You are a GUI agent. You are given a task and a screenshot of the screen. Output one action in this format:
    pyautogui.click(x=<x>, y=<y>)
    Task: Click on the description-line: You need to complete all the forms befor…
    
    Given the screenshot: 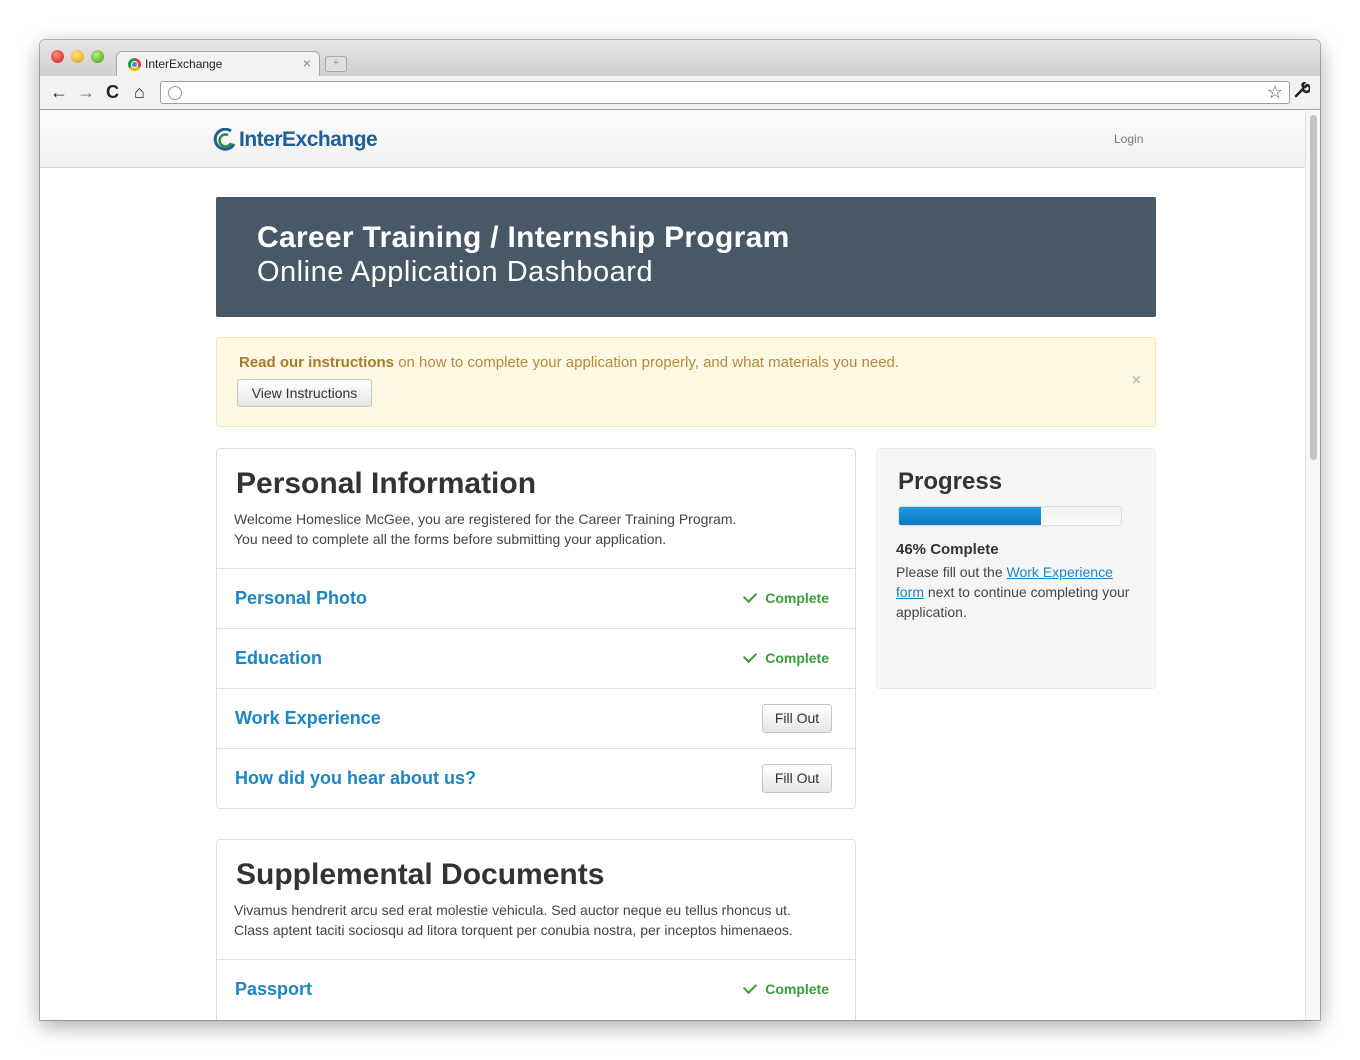 What is the action you would take?
    pyautogui.click(x=450, y=539)
    